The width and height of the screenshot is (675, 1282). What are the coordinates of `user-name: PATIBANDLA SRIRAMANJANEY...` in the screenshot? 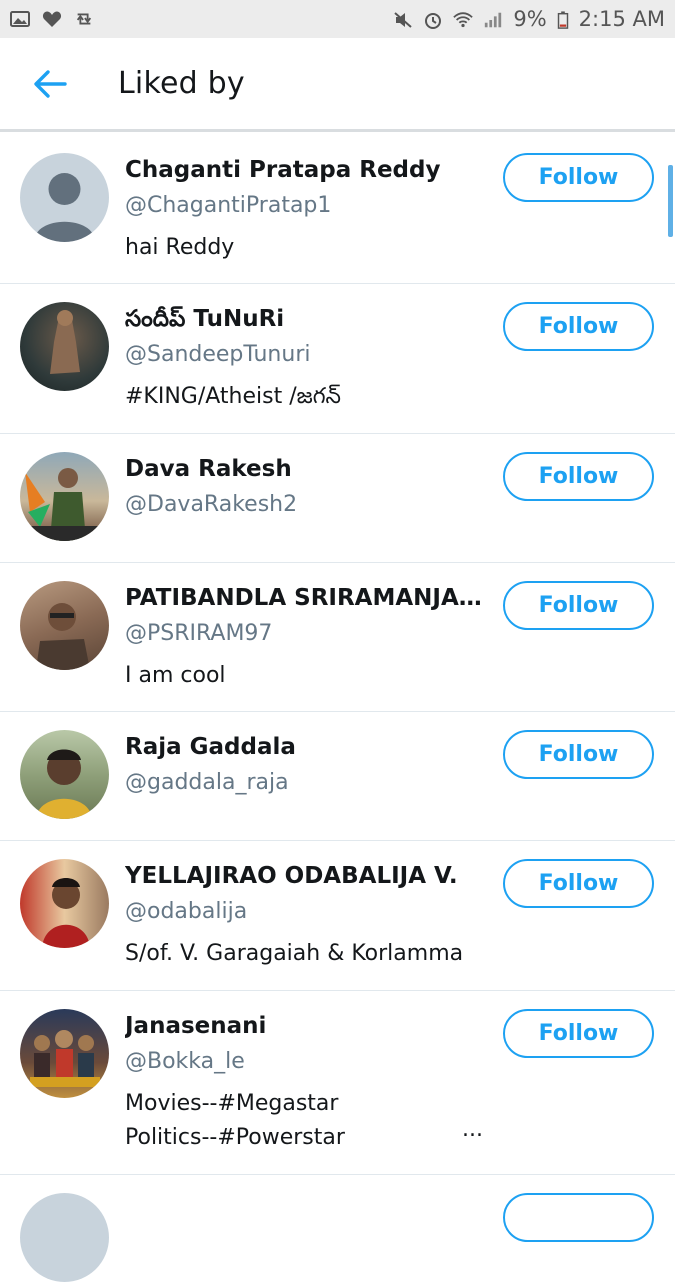 It's located at (310, 598).